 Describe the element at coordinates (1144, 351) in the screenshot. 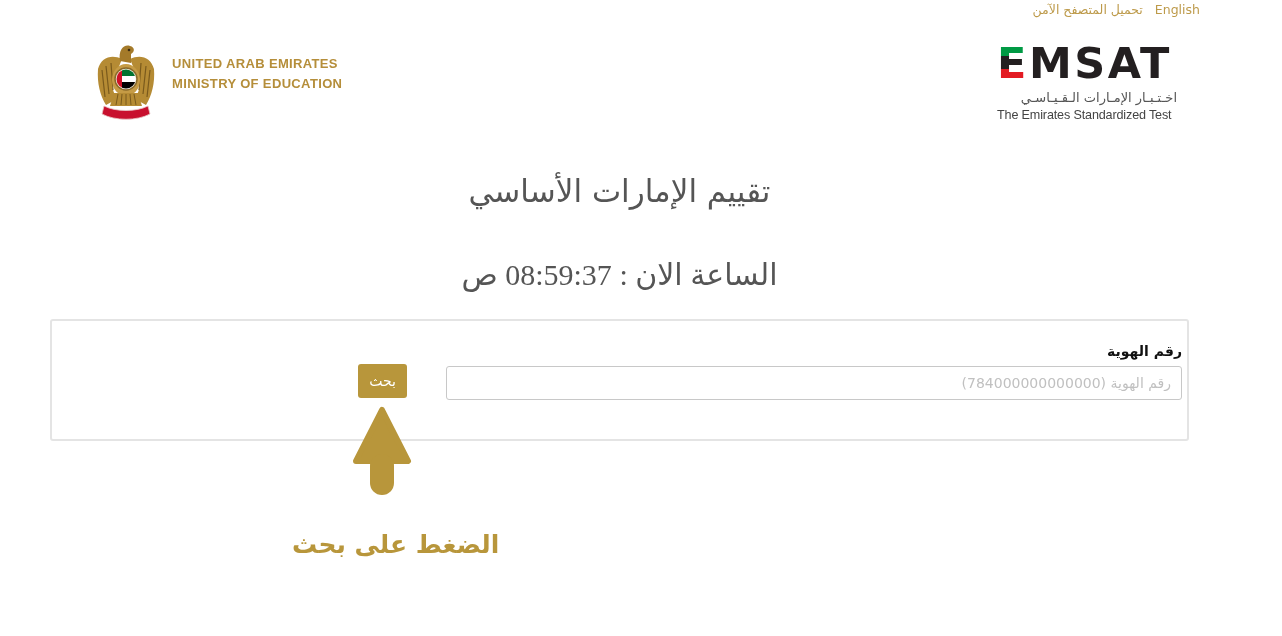

I see `field-label: رقم الهوية` at that location.